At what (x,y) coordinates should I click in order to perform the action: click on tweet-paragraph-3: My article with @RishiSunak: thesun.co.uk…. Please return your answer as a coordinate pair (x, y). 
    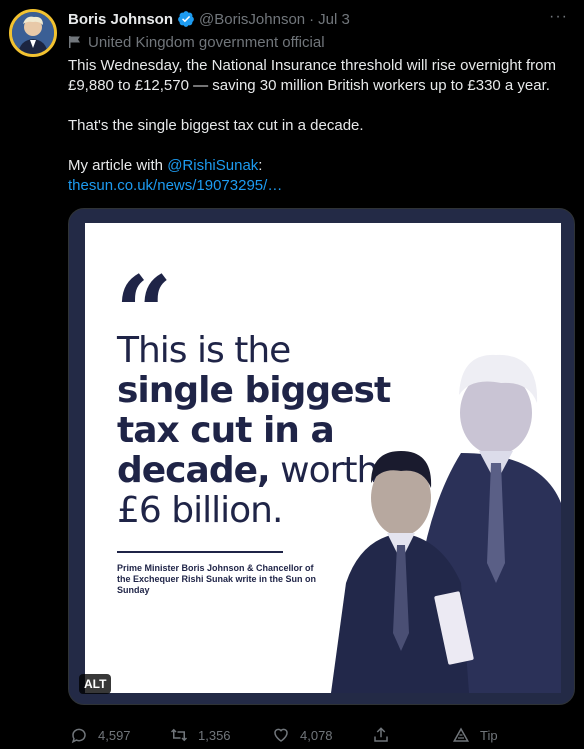
    Looking at the image, I should click on (318, 176).